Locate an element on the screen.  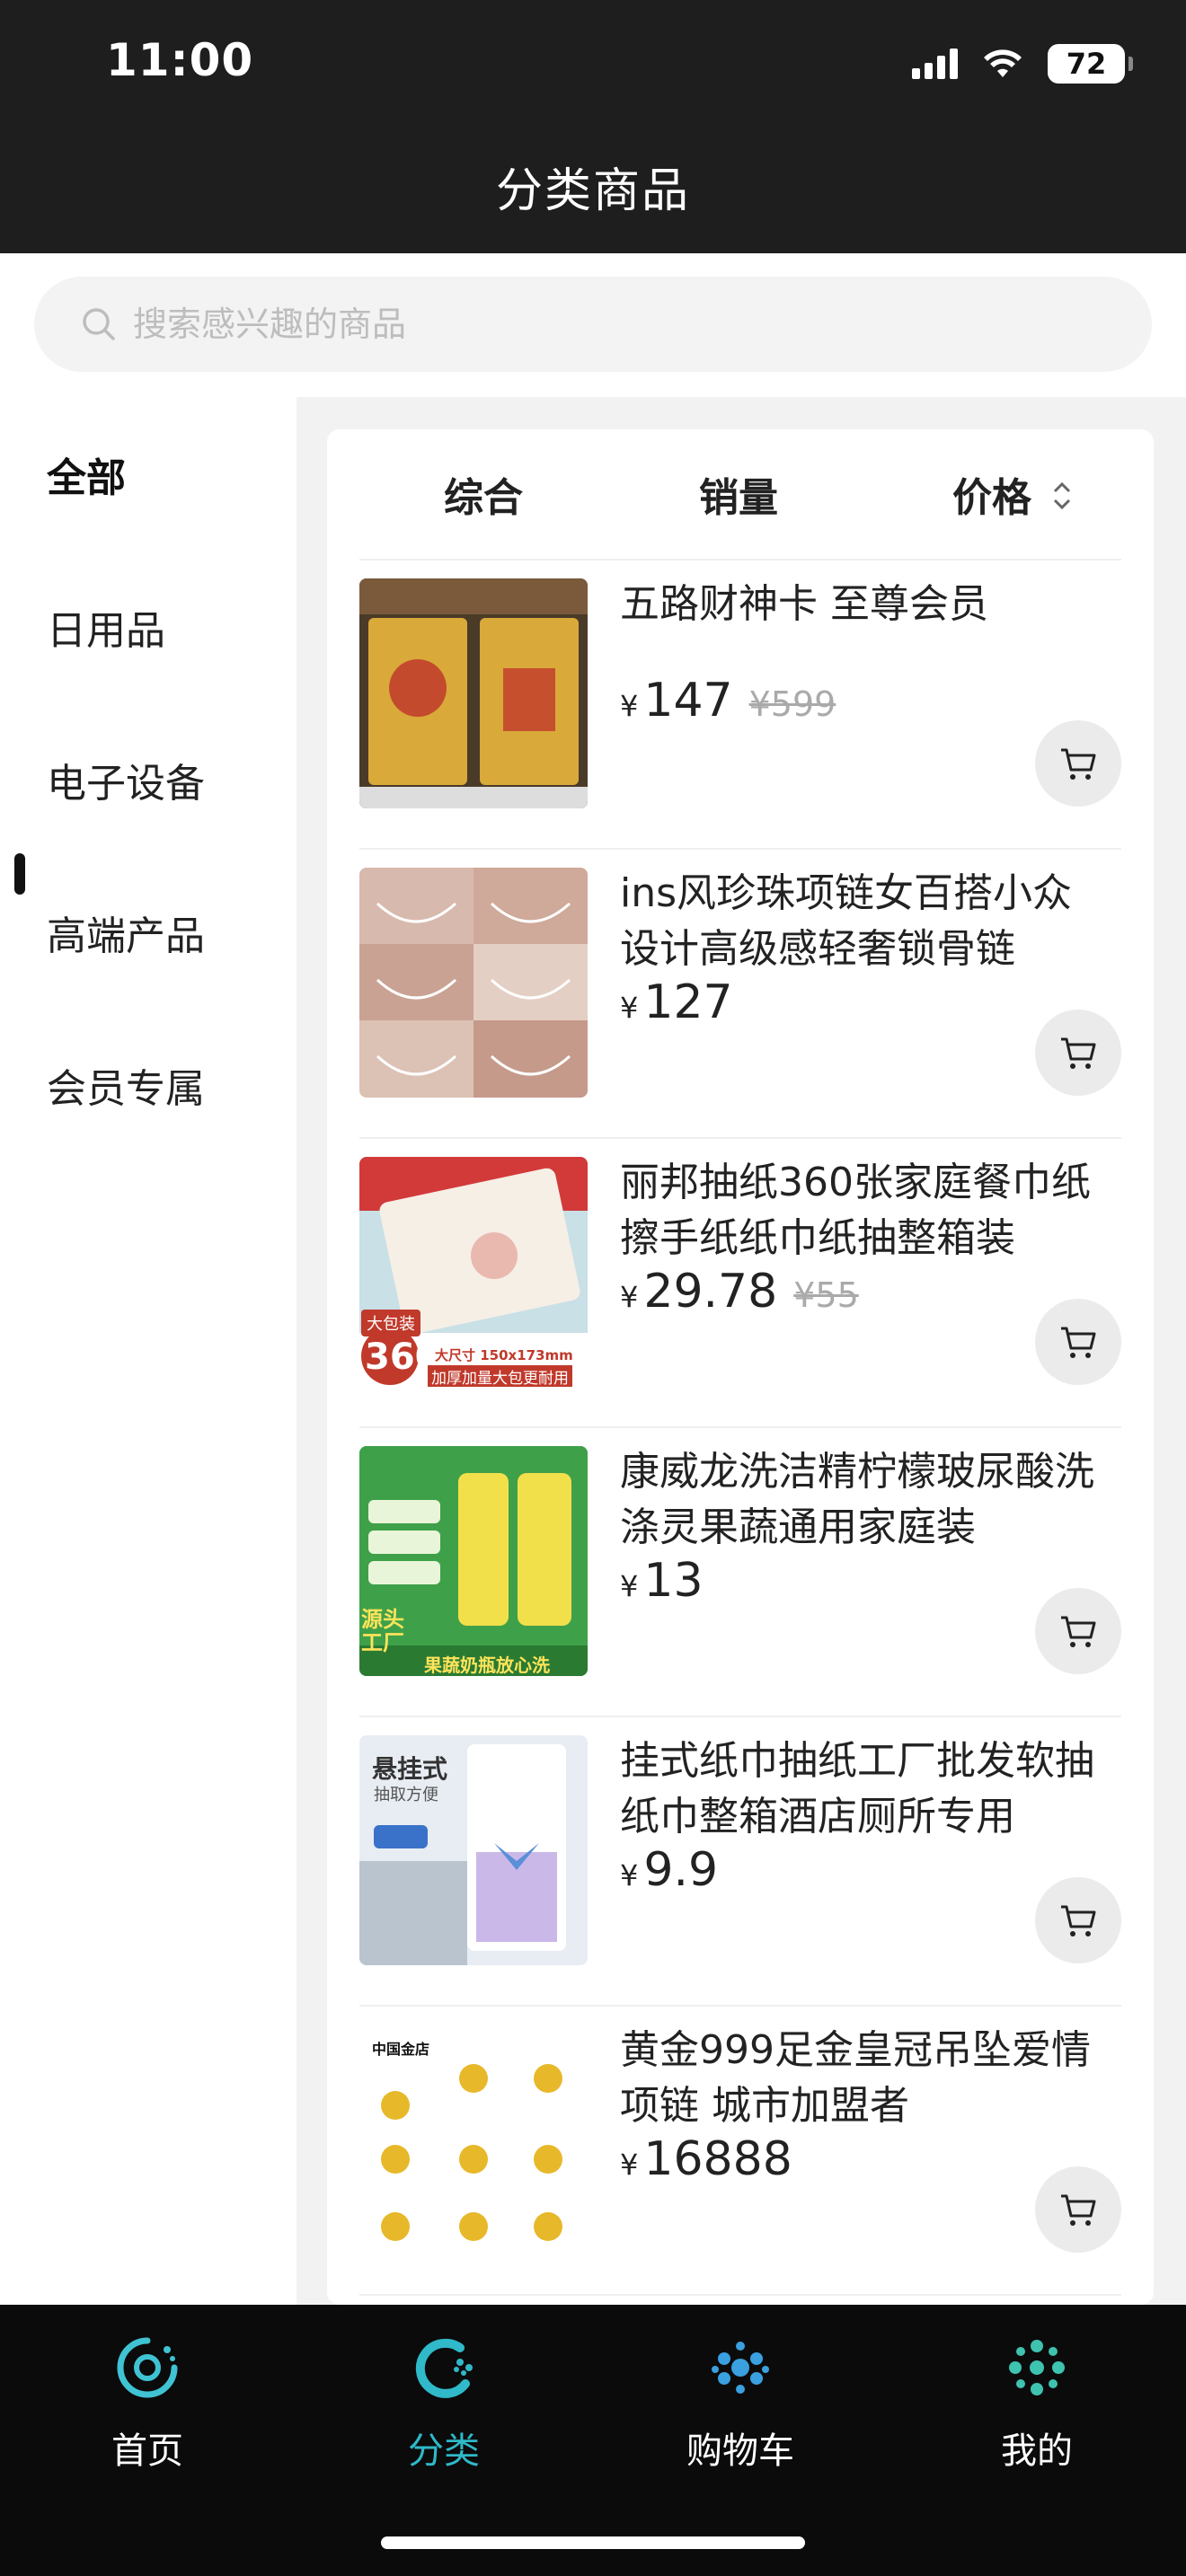
price-row: ¥ 29.78 ¥55 is located at coordinates (739, 1292).